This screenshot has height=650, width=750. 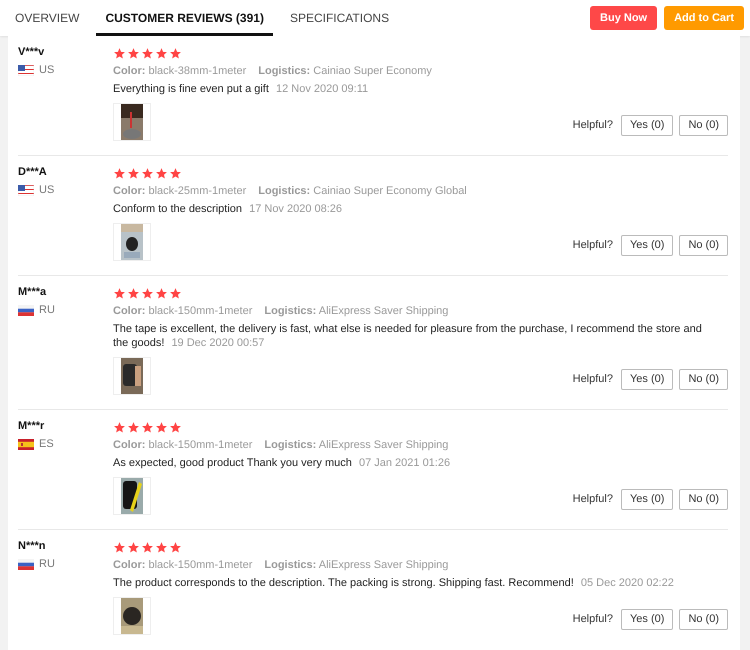 I want to click on review-text: Conform to the description 17 Nov 2020 08:26, so click(x=228, y=209).